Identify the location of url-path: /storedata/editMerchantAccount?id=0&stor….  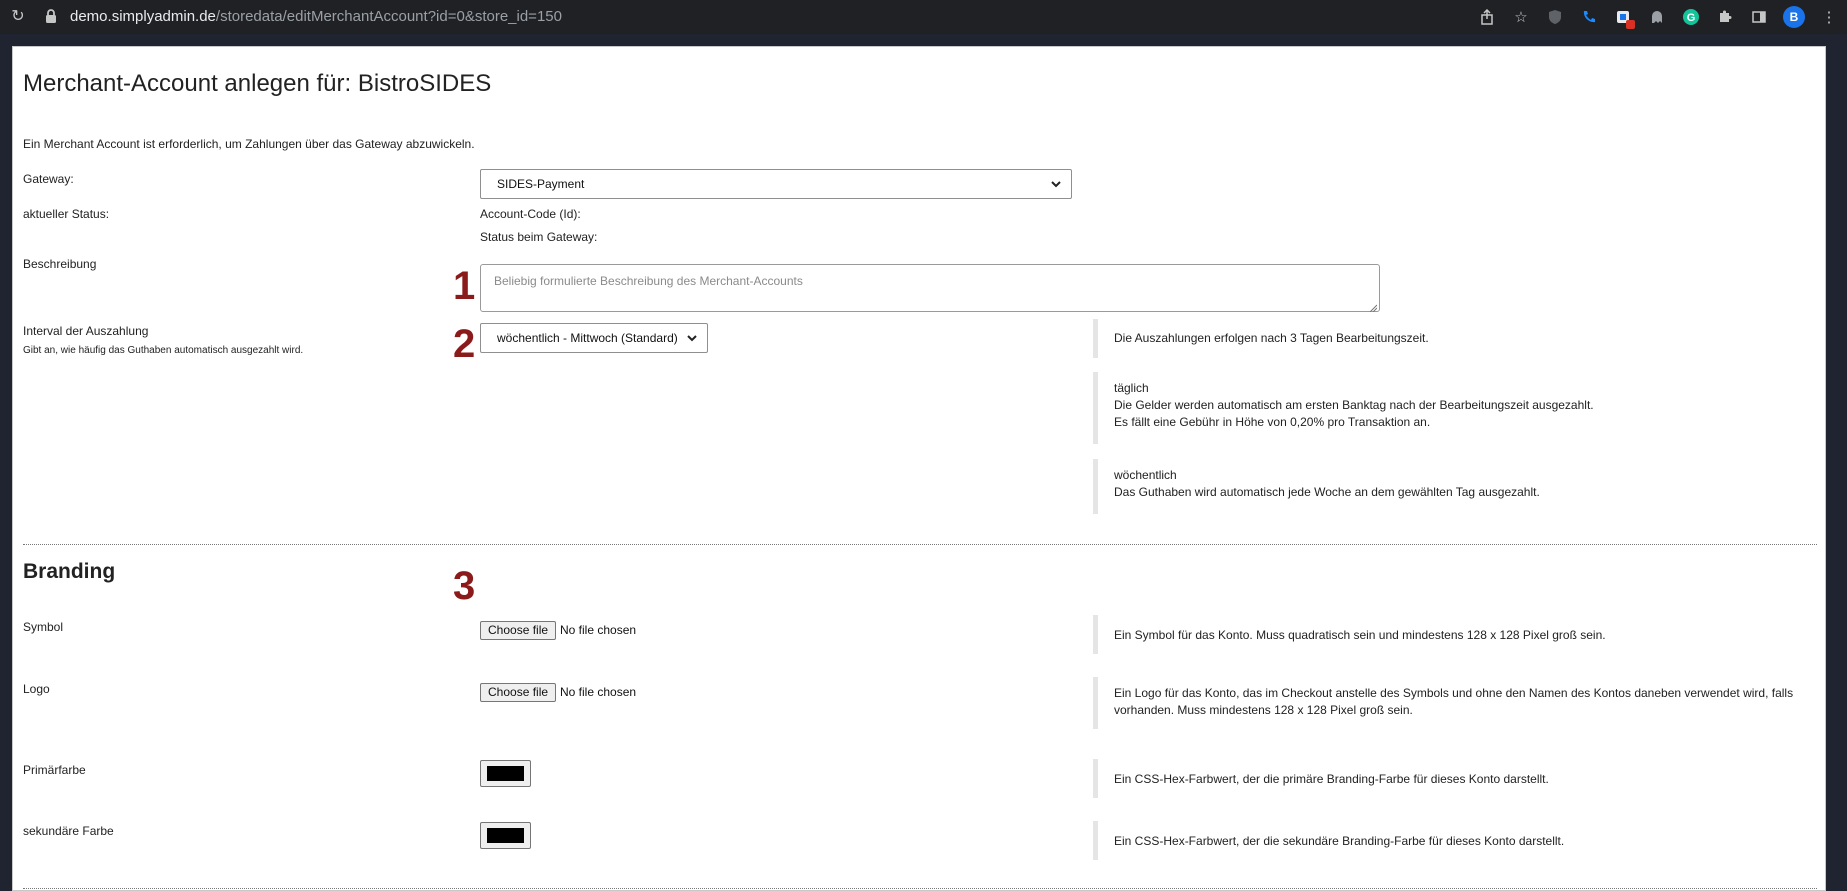
(388, 16).